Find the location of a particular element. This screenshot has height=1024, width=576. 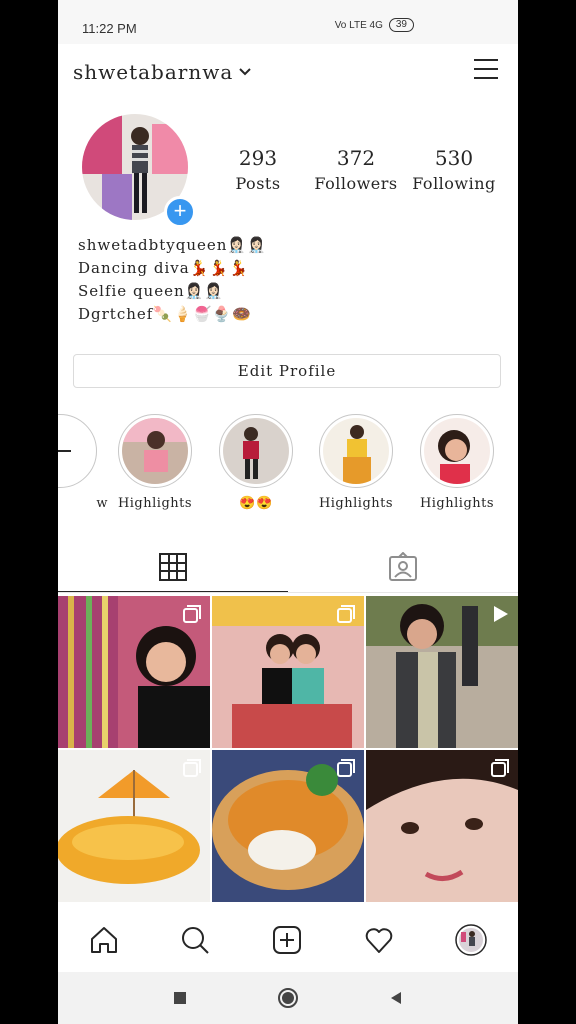

grid-icon is located at coordinates (173, 566).